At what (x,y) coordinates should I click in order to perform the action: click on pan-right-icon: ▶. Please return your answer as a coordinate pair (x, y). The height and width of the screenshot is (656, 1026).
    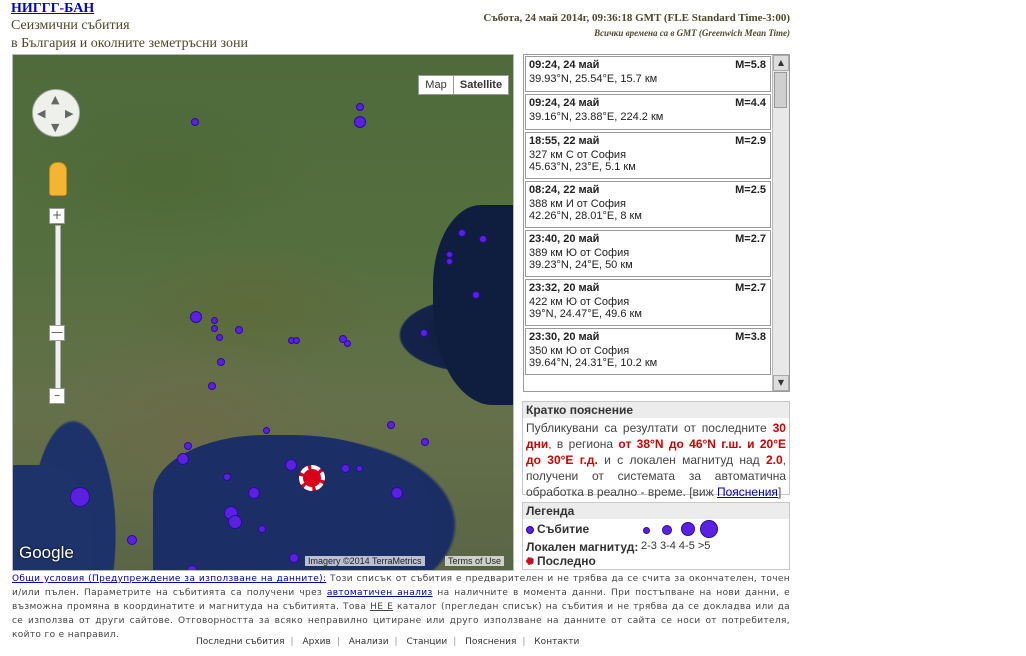
    Looking at the image, I should click on (69, 113).